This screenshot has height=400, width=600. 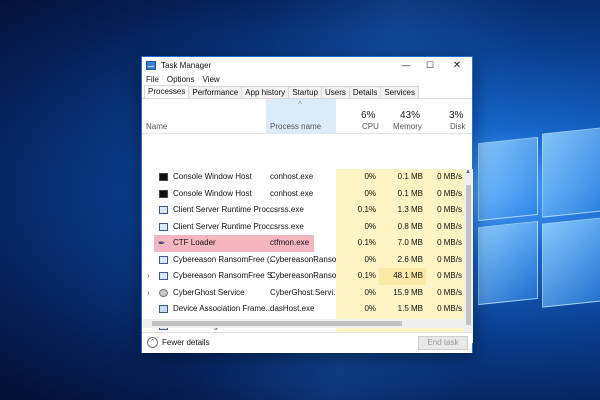 I want to click on close-button: ✕, so click(x=457, y=65).